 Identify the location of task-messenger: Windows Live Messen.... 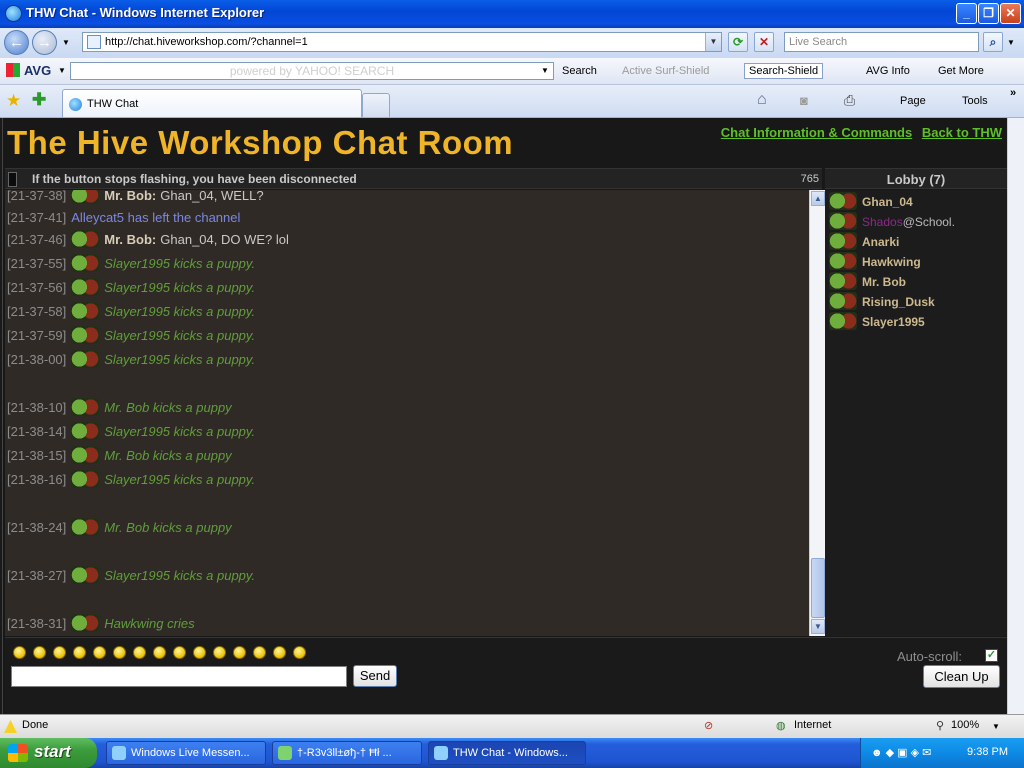
(186, 753).